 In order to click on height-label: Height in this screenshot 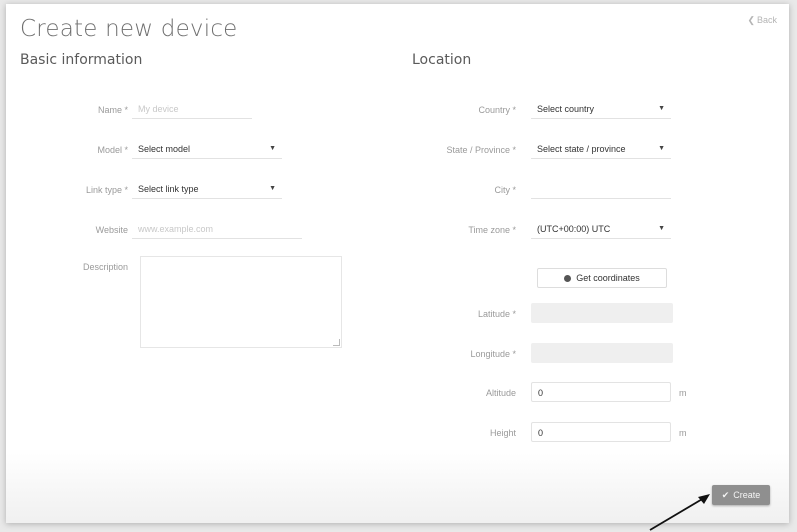, I will do `click(502, 433)`.